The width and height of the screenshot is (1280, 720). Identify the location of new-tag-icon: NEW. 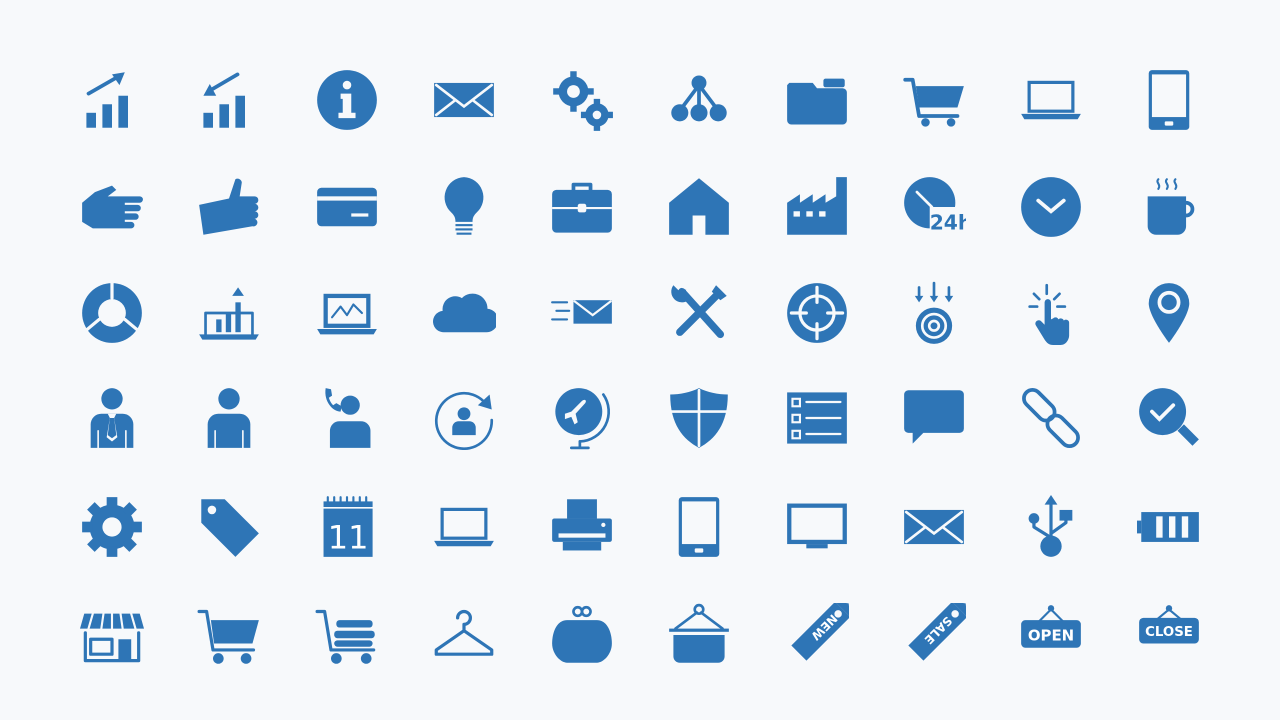
(818, 634).